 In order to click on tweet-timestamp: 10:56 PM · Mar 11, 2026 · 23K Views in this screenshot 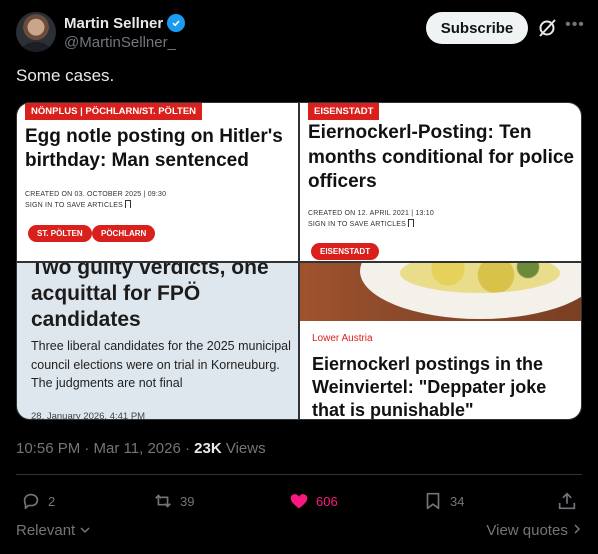, I will do `click(141, 448)`.